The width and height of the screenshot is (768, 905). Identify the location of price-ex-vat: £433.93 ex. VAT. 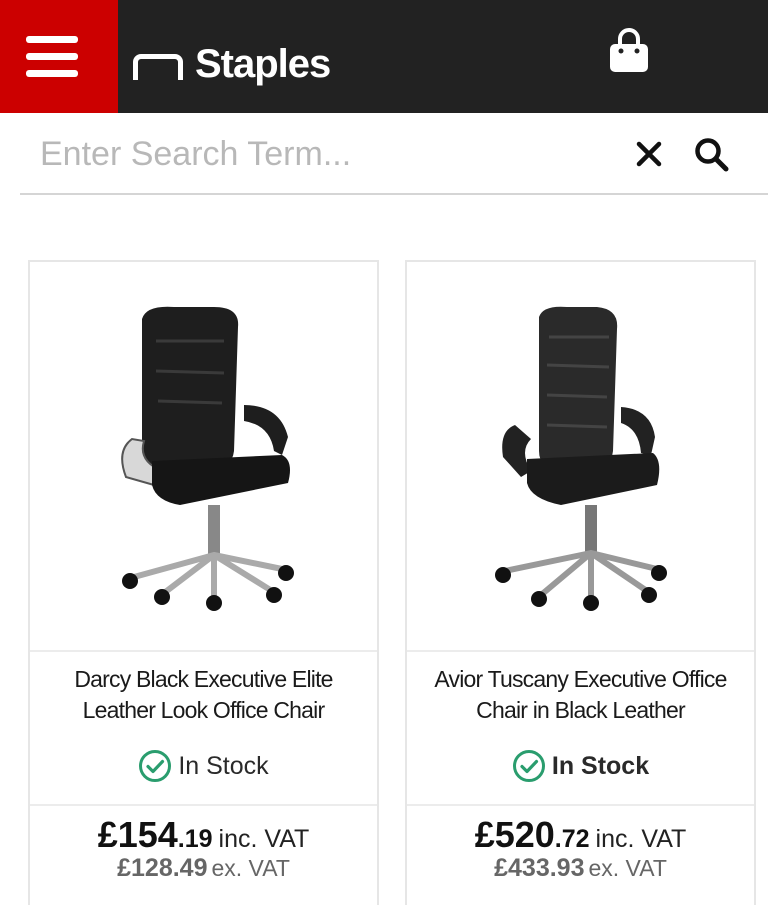
(580, 868).